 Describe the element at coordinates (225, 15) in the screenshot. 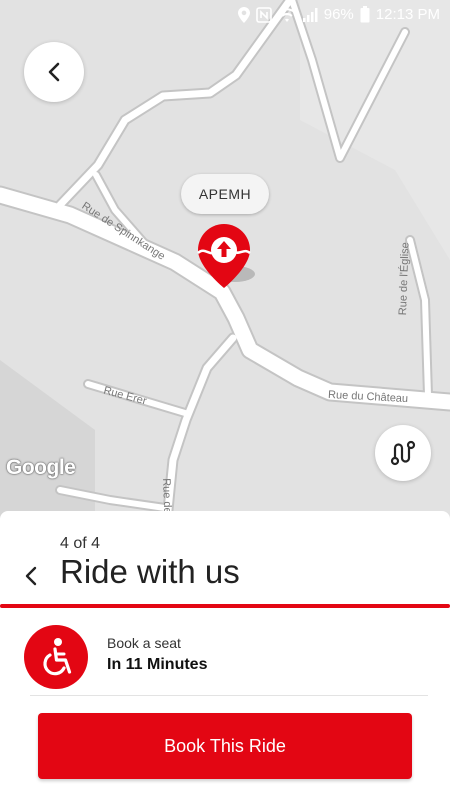

I see `status-bar: 96% 12:13 PM` at that location.